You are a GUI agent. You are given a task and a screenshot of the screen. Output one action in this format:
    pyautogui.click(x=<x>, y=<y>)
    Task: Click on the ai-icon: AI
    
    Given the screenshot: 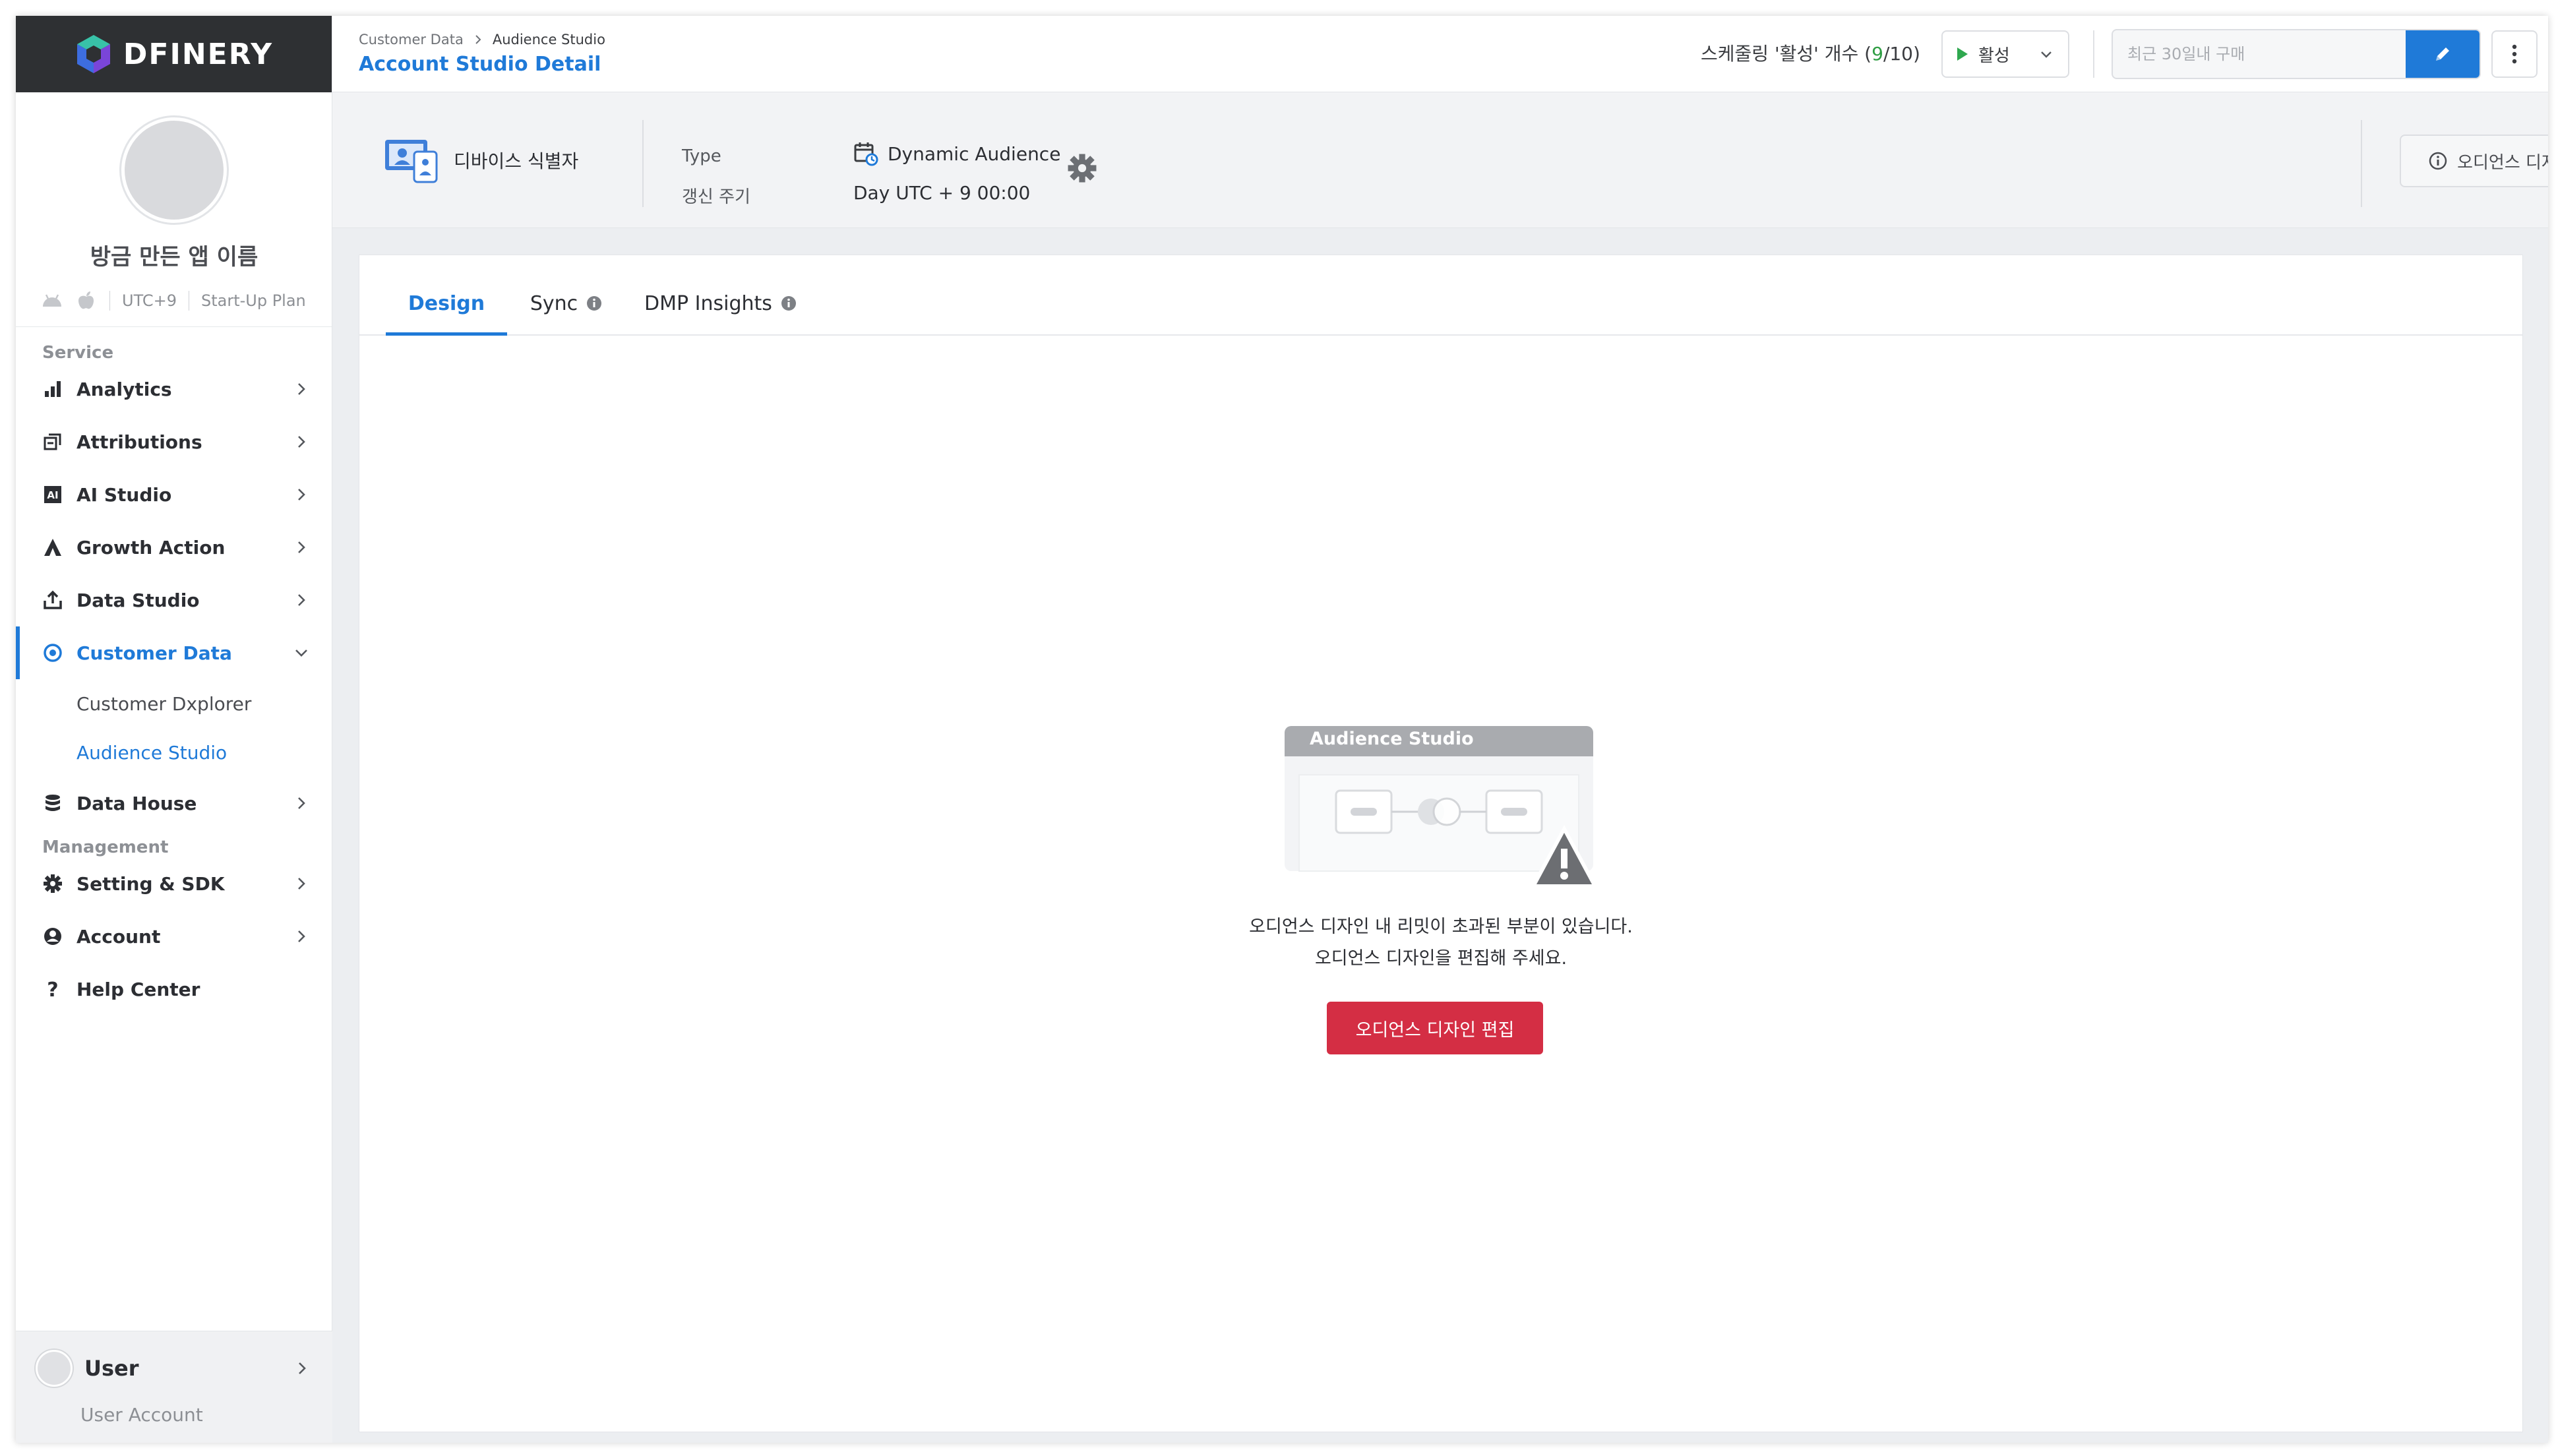 What is the action you would take?
    pyautogui.click(x=52, y=494)
    